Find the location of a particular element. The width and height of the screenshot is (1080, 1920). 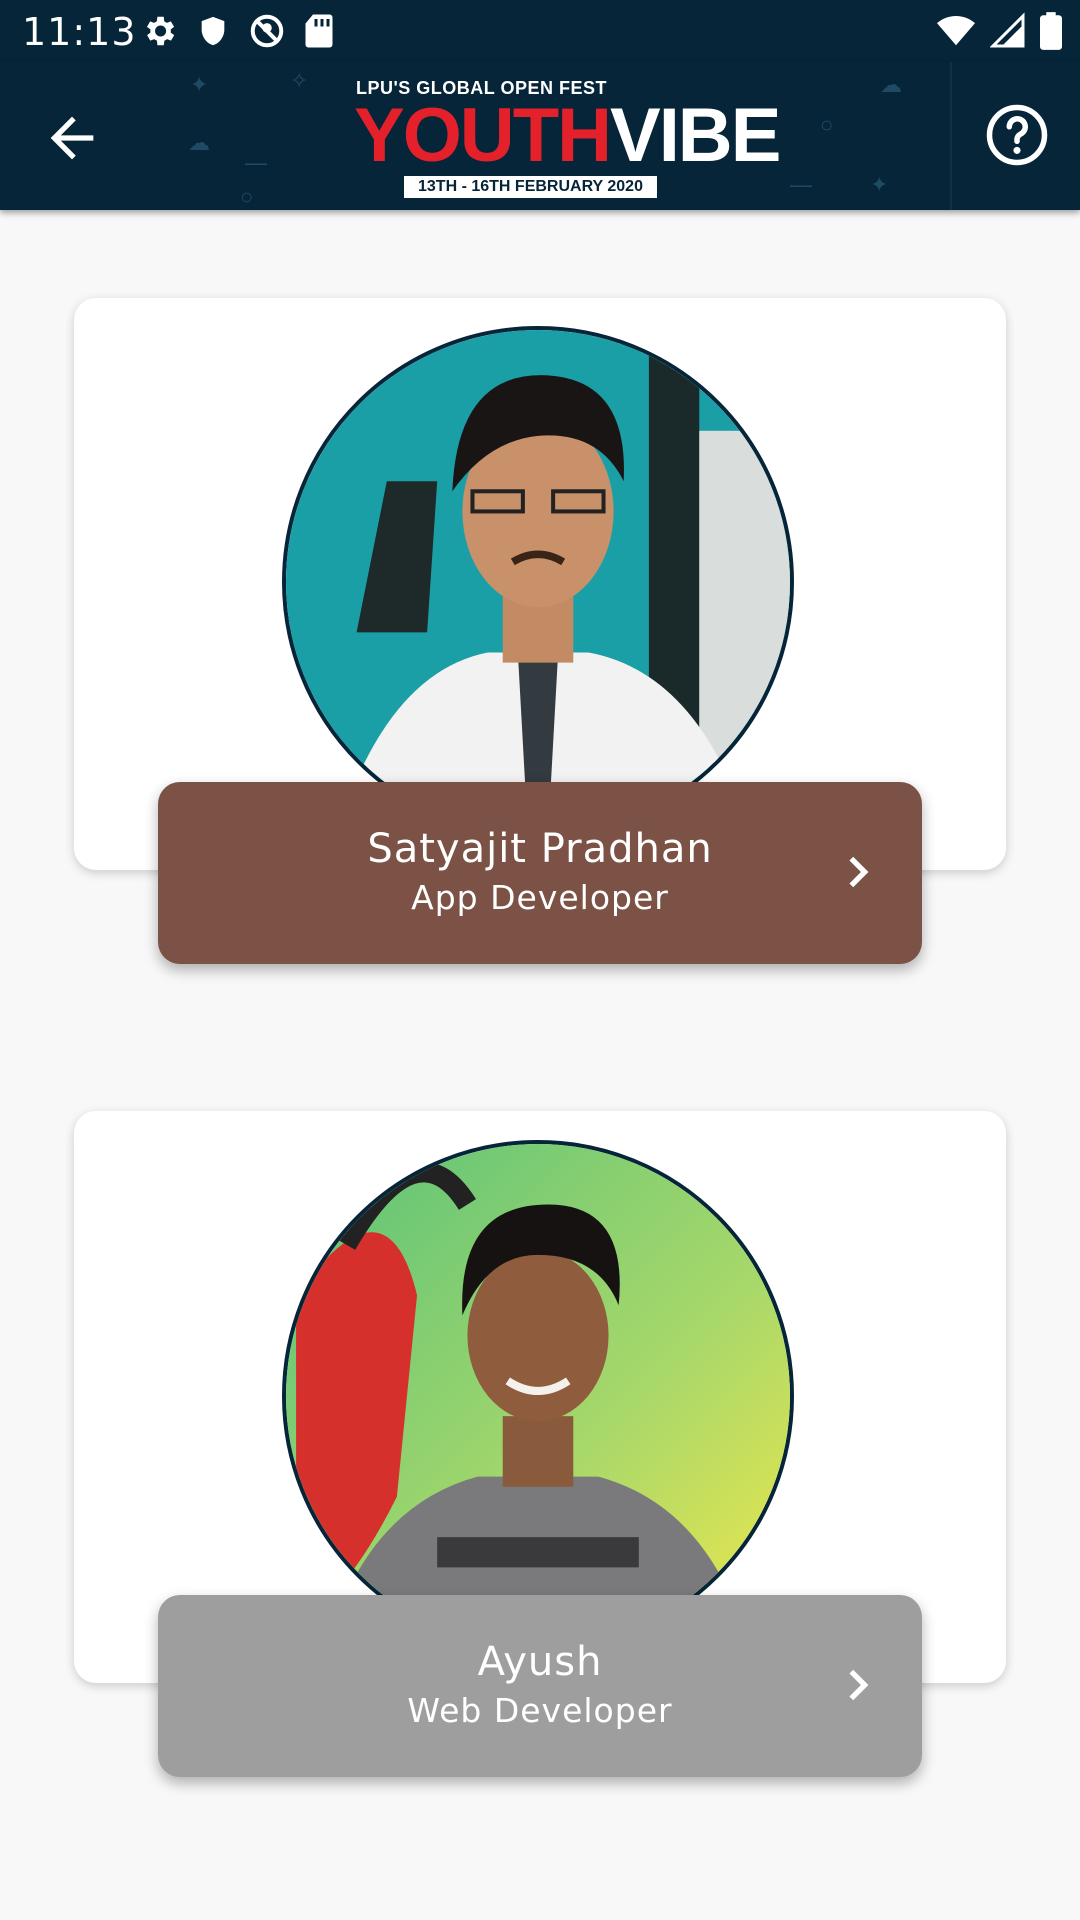

member-banner: Ayush Web Developer is located at coordinates (540, 1686).